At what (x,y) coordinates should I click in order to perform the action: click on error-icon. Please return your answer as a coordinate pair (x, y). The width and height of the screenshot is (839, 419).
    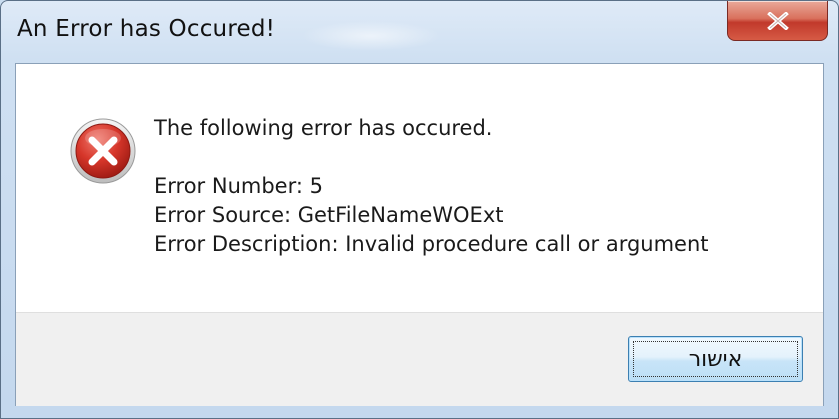
    Looking at the image, I should click on (103, 151).